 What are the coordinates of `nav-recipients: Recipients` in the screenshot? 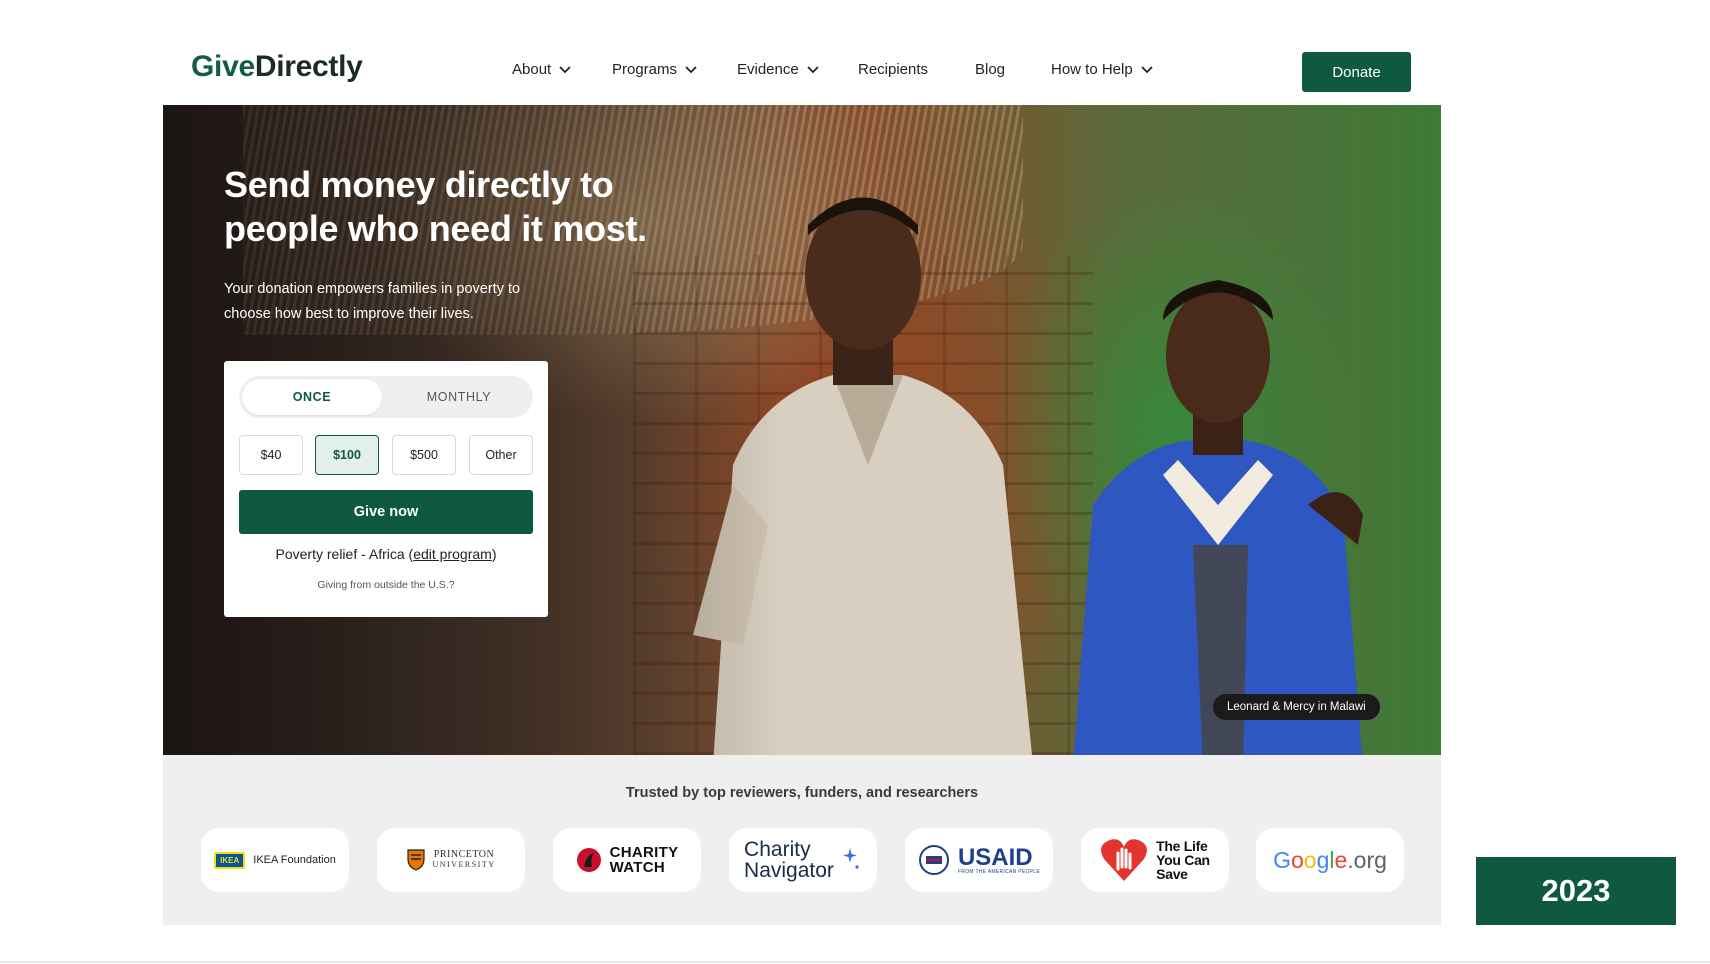 It's located at (893, 69).